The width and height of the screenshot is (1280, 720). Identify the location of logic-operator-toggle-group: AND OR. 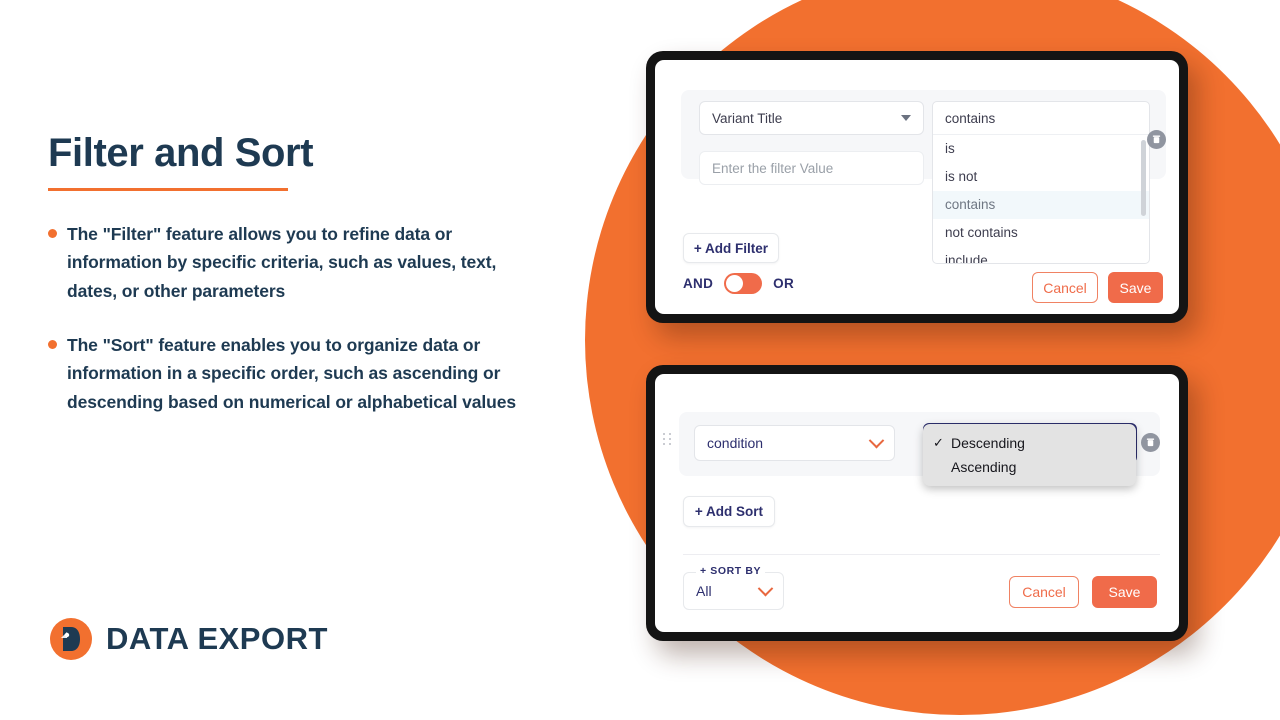
(738, 283).